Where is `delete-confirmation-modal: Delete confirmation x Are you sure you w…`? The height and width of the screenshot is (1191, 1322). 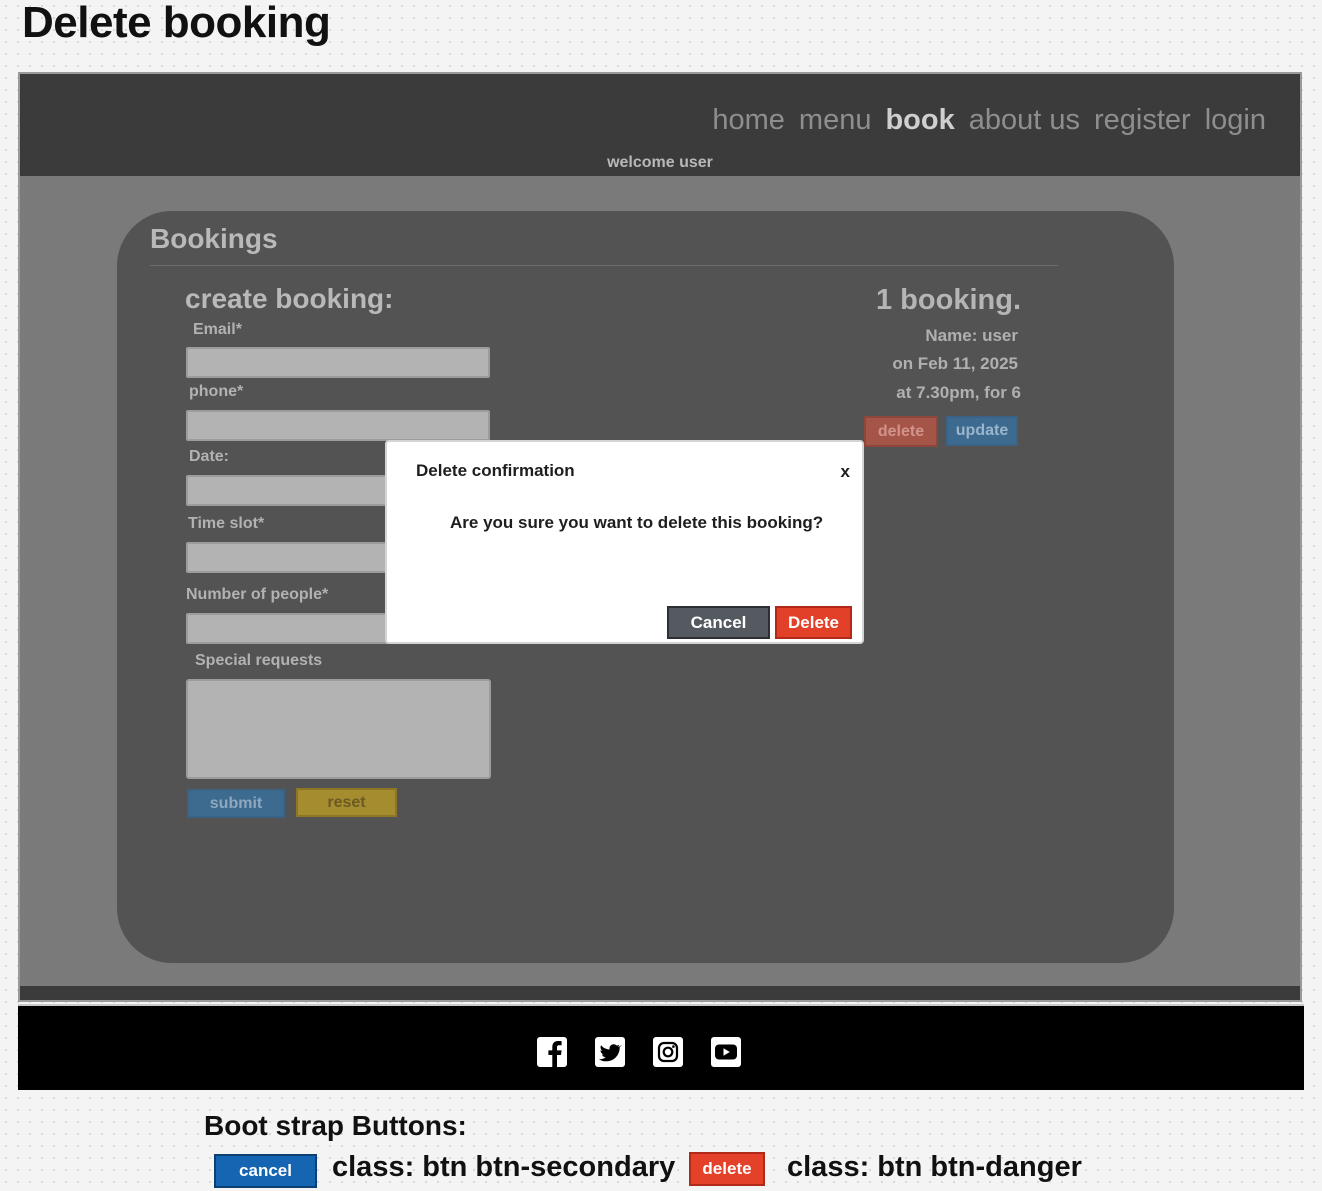 delete-confirmation-modal: Delete confirmation x Are you sure you w… is located at coordinates (624, 542).